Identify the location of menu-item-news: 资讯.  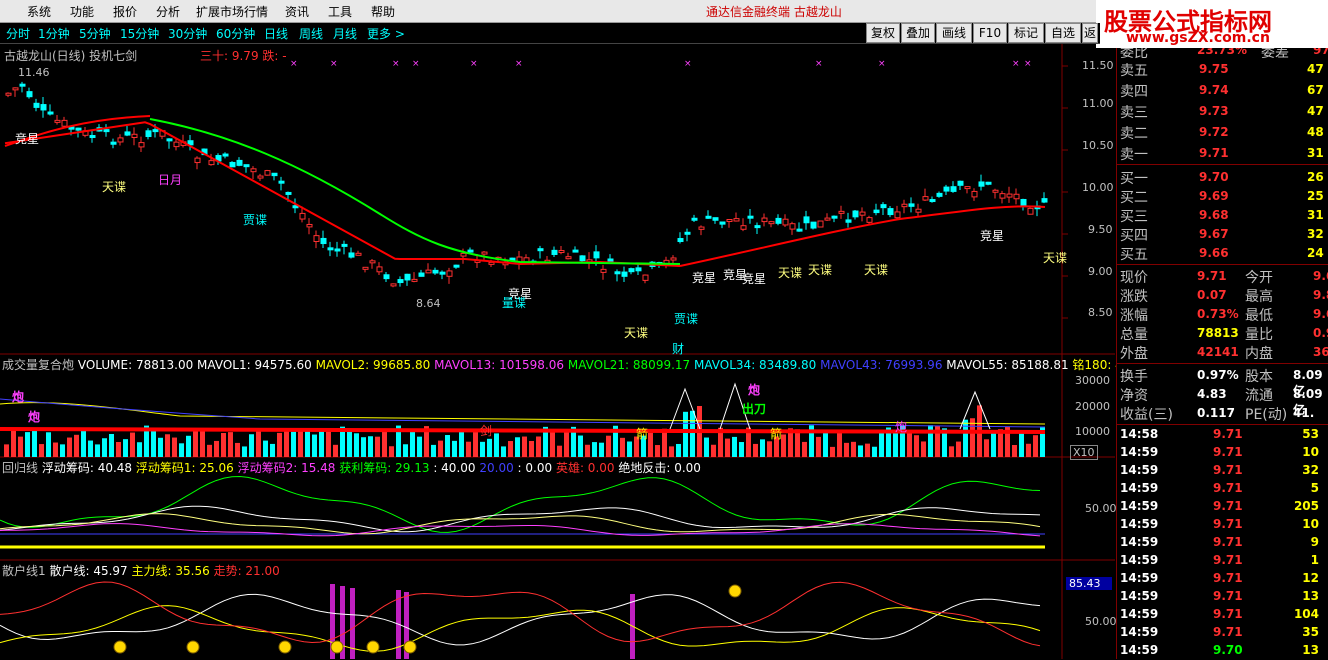
(297, 11).